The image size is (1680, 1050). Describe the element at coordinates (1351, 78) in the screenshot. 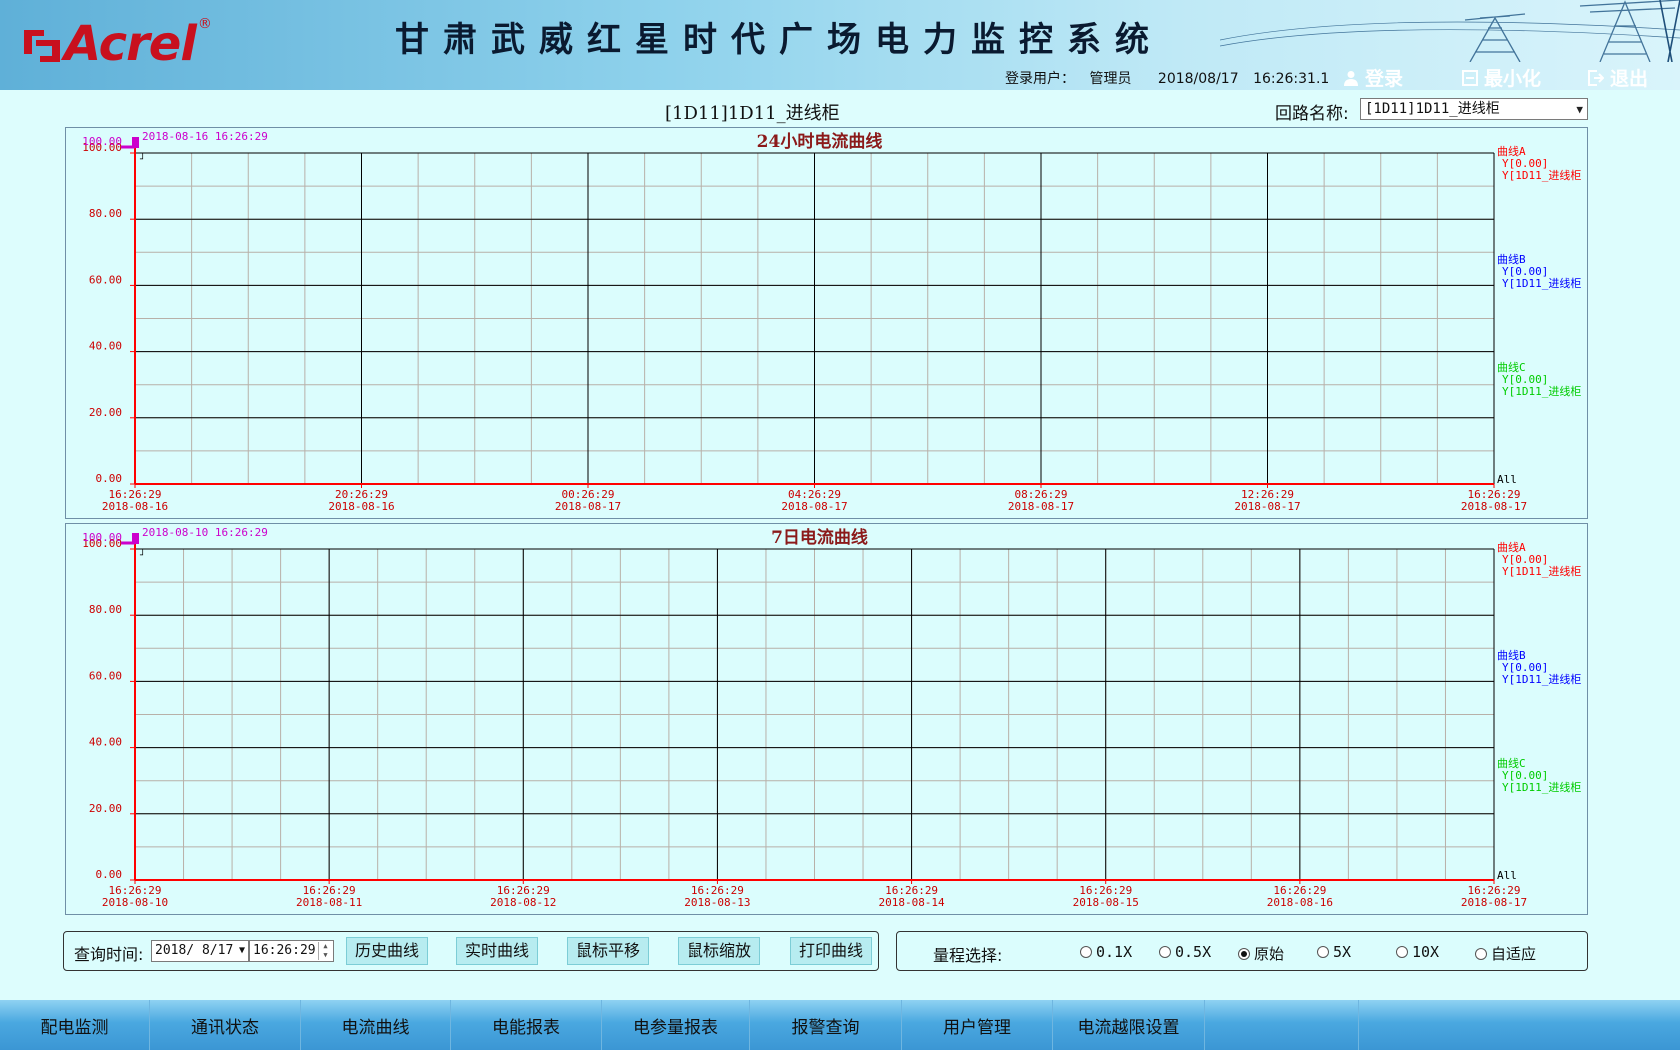

I see `user-icon` at that location.